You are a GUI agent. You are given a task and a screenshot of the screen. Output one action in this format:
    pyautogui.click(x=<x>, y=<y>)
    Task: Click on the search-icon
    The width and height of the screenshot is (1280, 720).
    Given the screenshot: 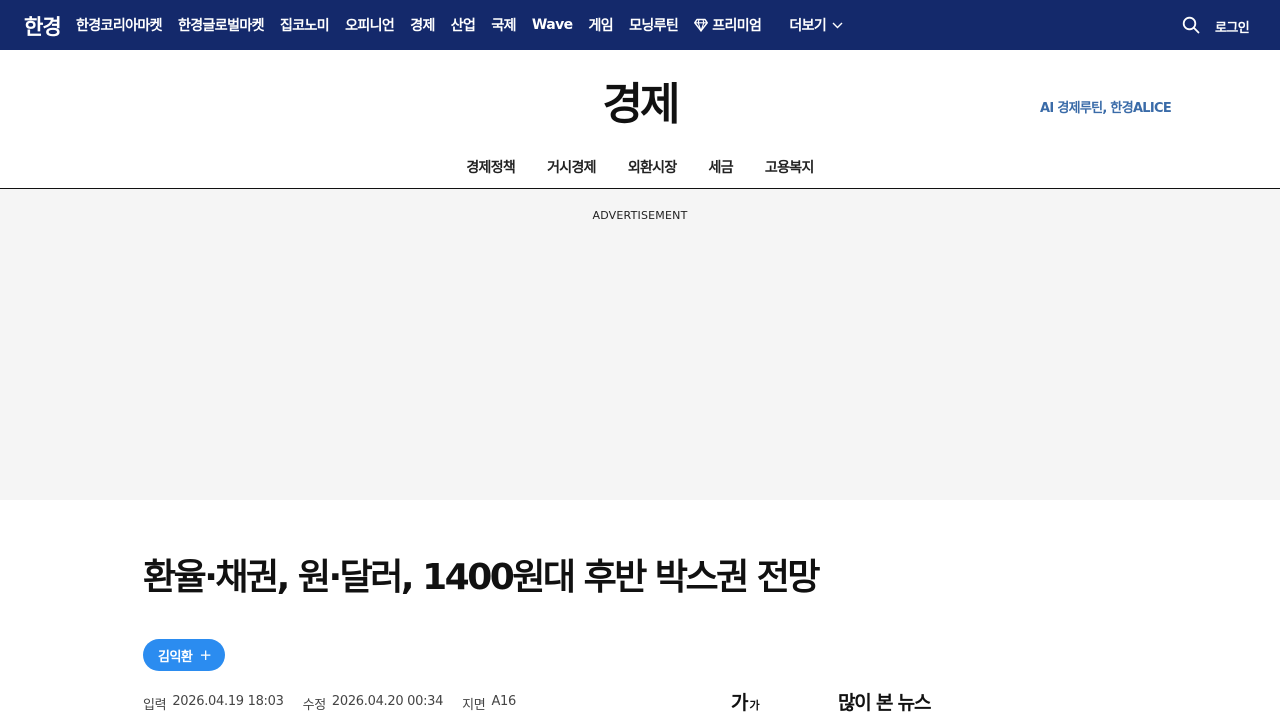 What is the action you would take?
    pyautogui.click(x=1191, y=25)
    